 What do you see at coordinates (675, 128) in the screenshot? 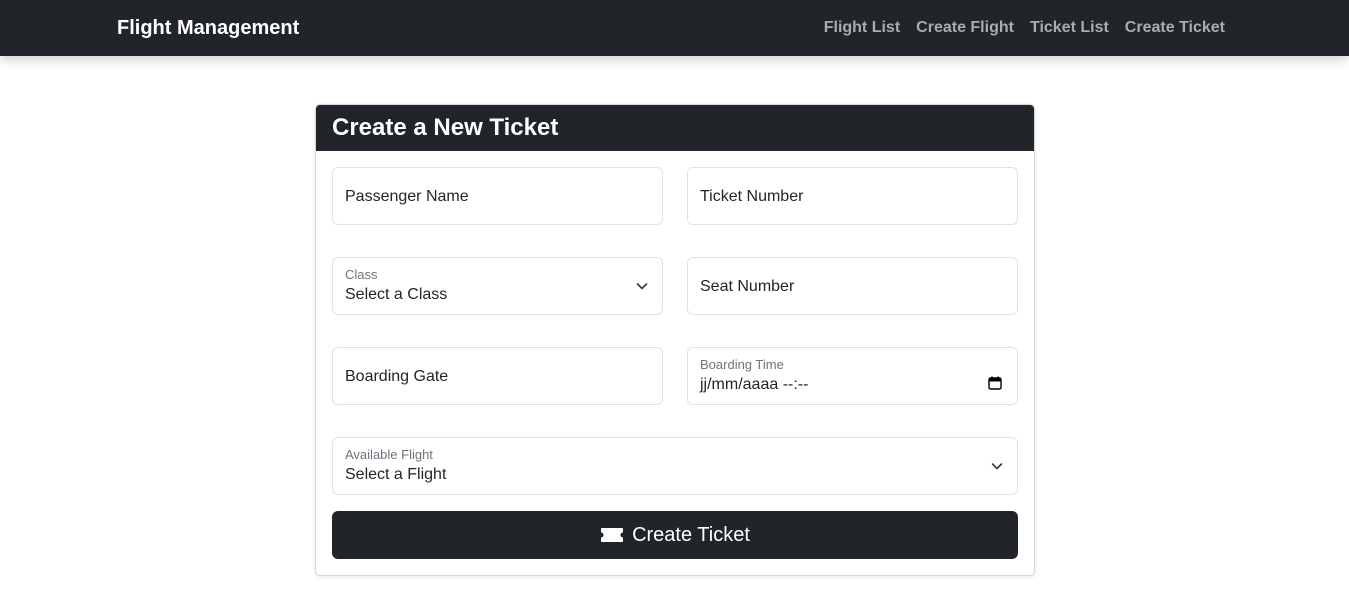
I see `card-header: Create a New Ticket` at bounding box center [675, 128].